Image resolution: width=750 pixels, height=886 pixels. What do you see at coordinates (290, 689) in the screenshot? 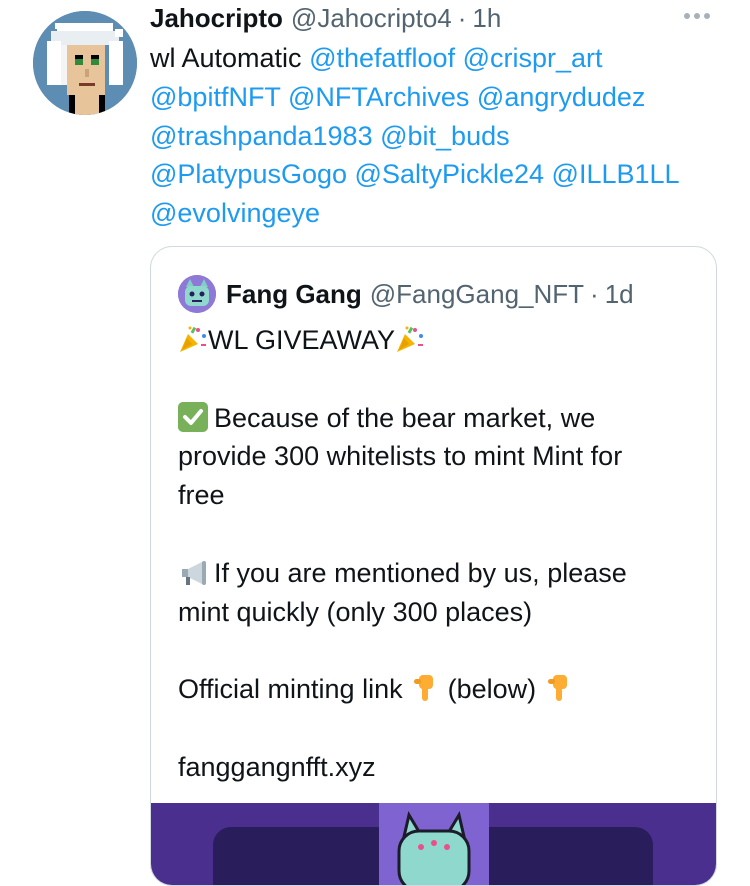
I see `minting-link-text: Official minting link` at bounding box center [290, 689].